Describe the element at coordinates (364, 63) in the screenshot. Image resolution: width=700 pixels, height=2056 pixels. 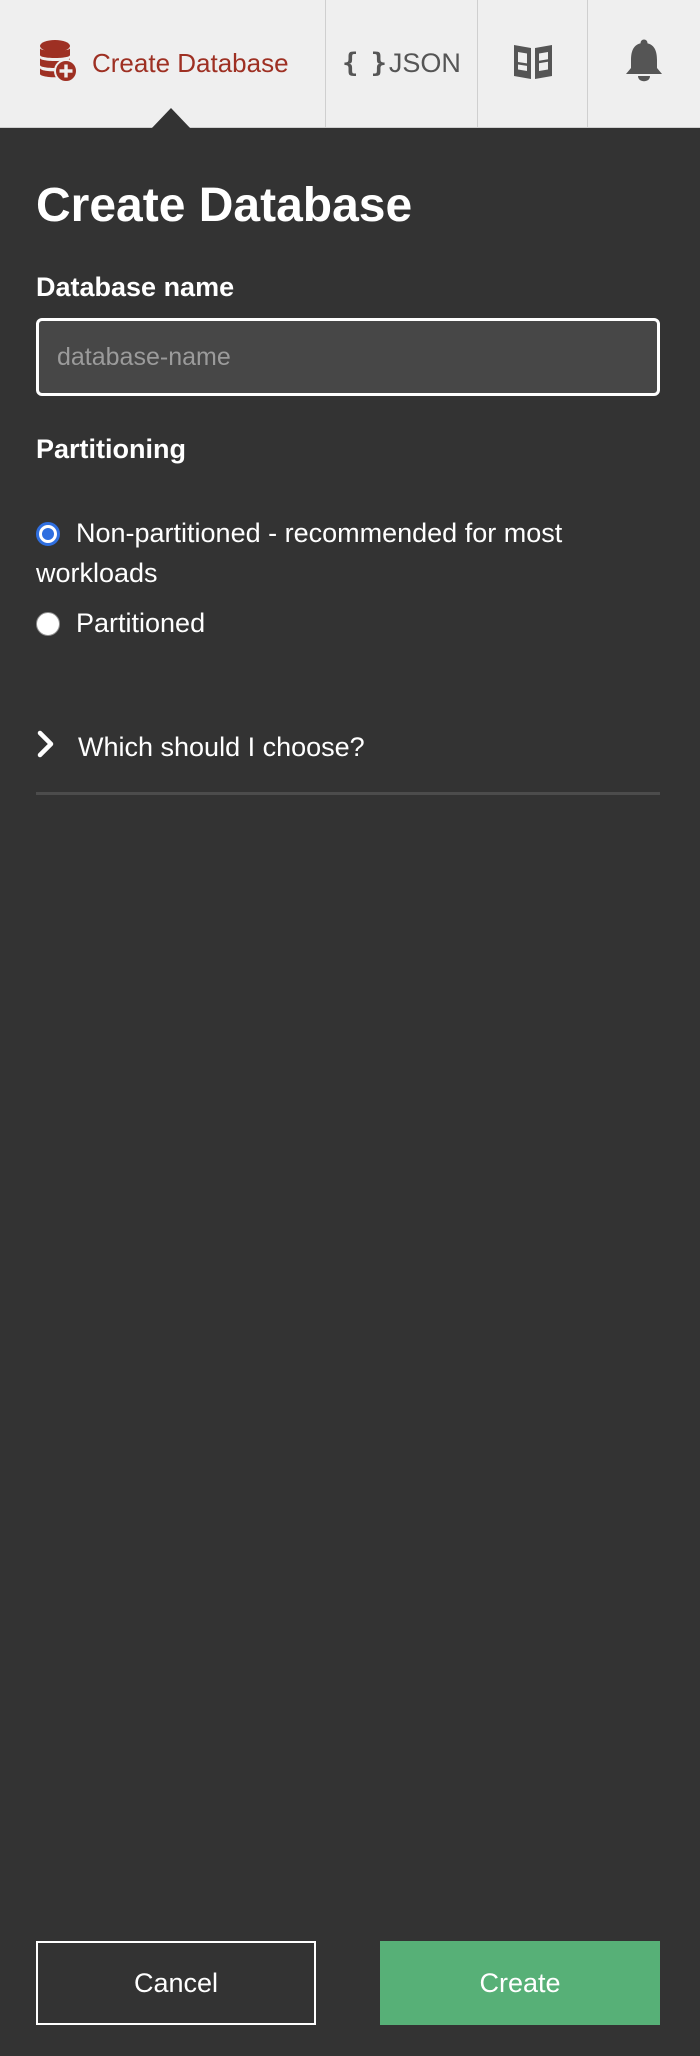
I see `braces-icon: { }` at that location.